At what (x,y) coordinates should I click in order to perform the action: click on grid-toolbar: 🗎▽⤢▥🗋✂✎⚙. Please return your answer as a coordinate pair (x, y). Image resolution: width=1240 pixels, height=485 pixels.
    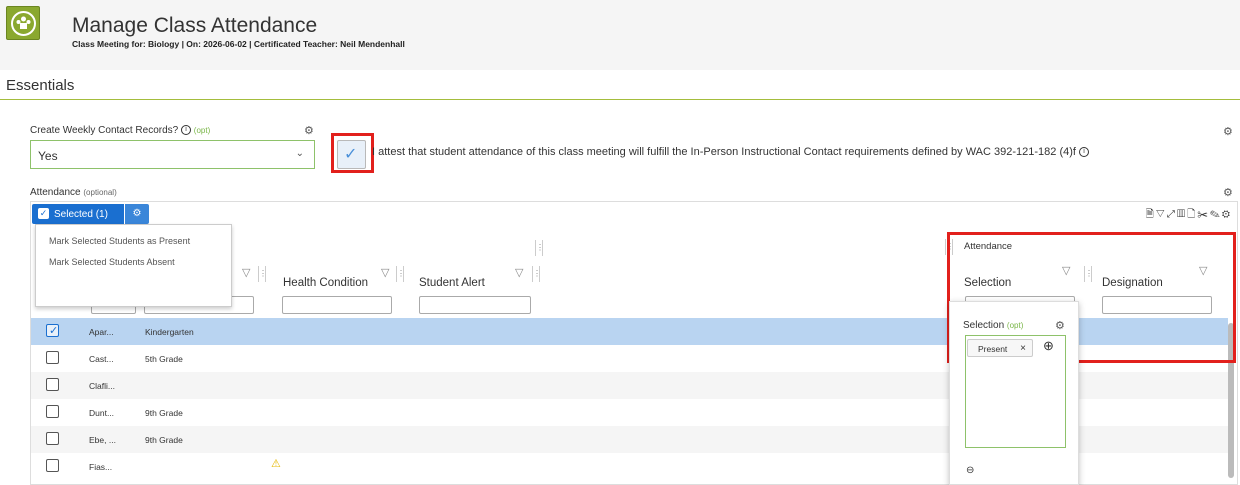
    Looking at the image, I should click on (1189, 215).